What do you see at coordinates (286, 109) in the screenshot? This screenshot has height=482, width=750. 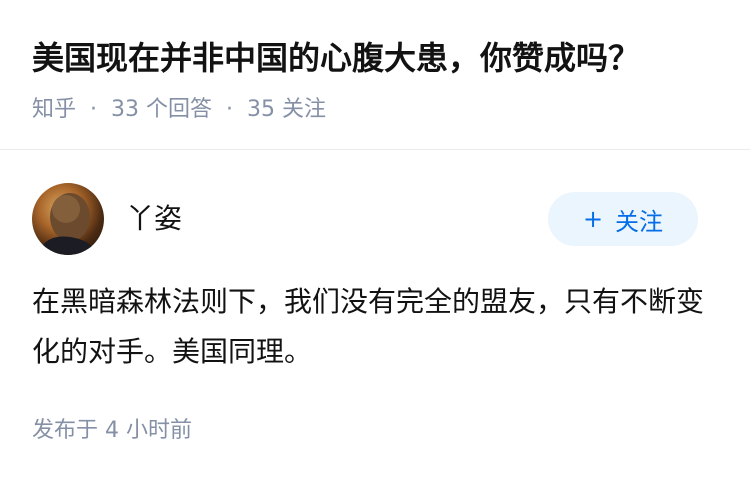 I see `followers-count: 35 关注` at bounding box center [286, 109].